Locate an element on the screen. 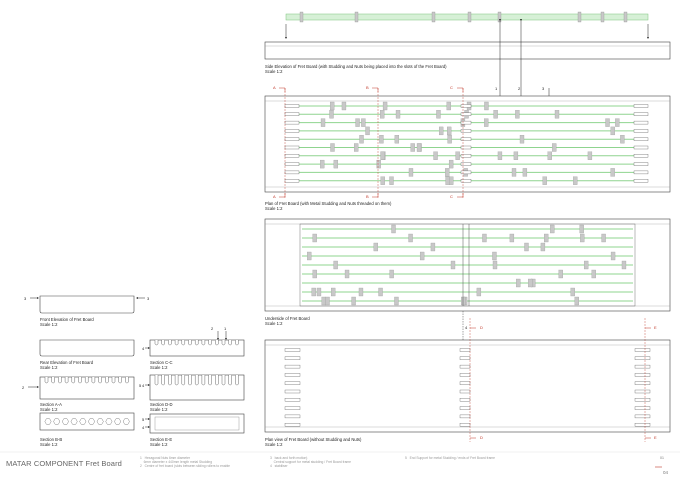  section-ee is located at coordinates (195, 423).